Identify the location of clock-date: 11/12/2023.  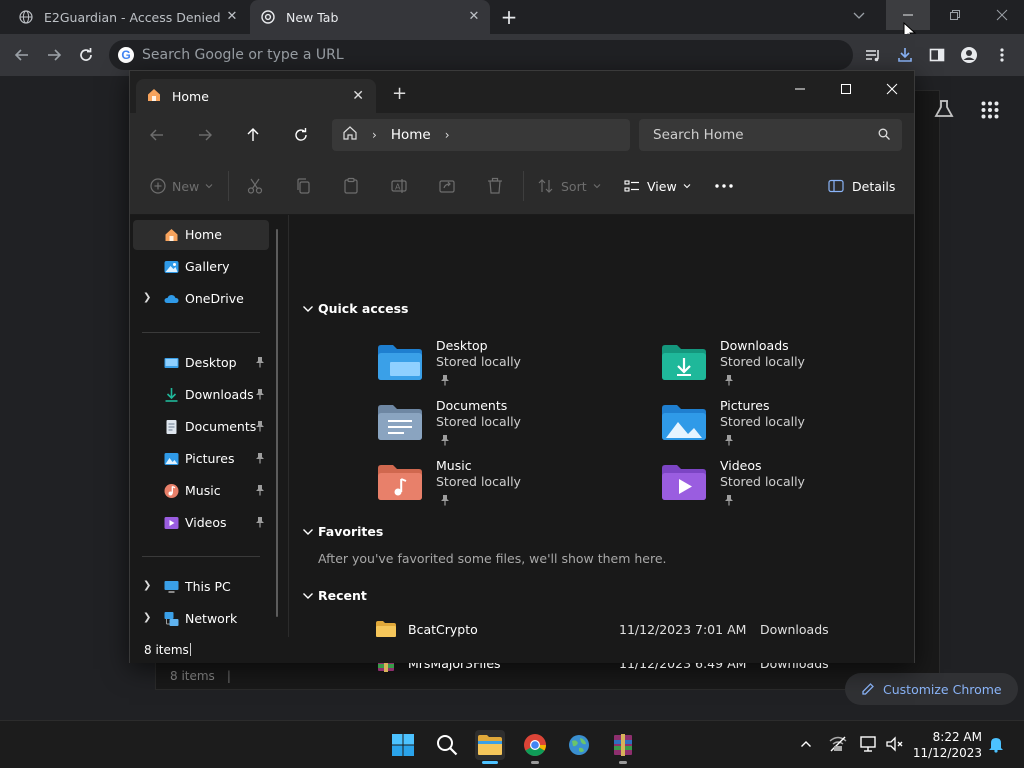
(947, 753).